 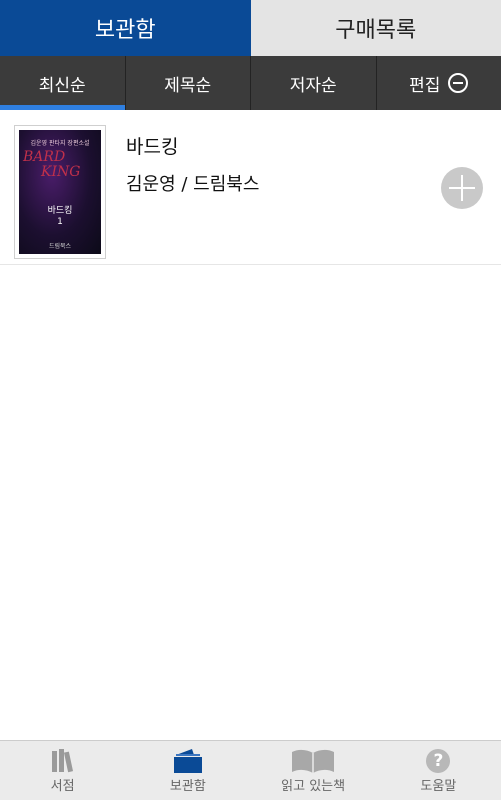 I want to click on open-book-icon, so click(x=313, y=761).